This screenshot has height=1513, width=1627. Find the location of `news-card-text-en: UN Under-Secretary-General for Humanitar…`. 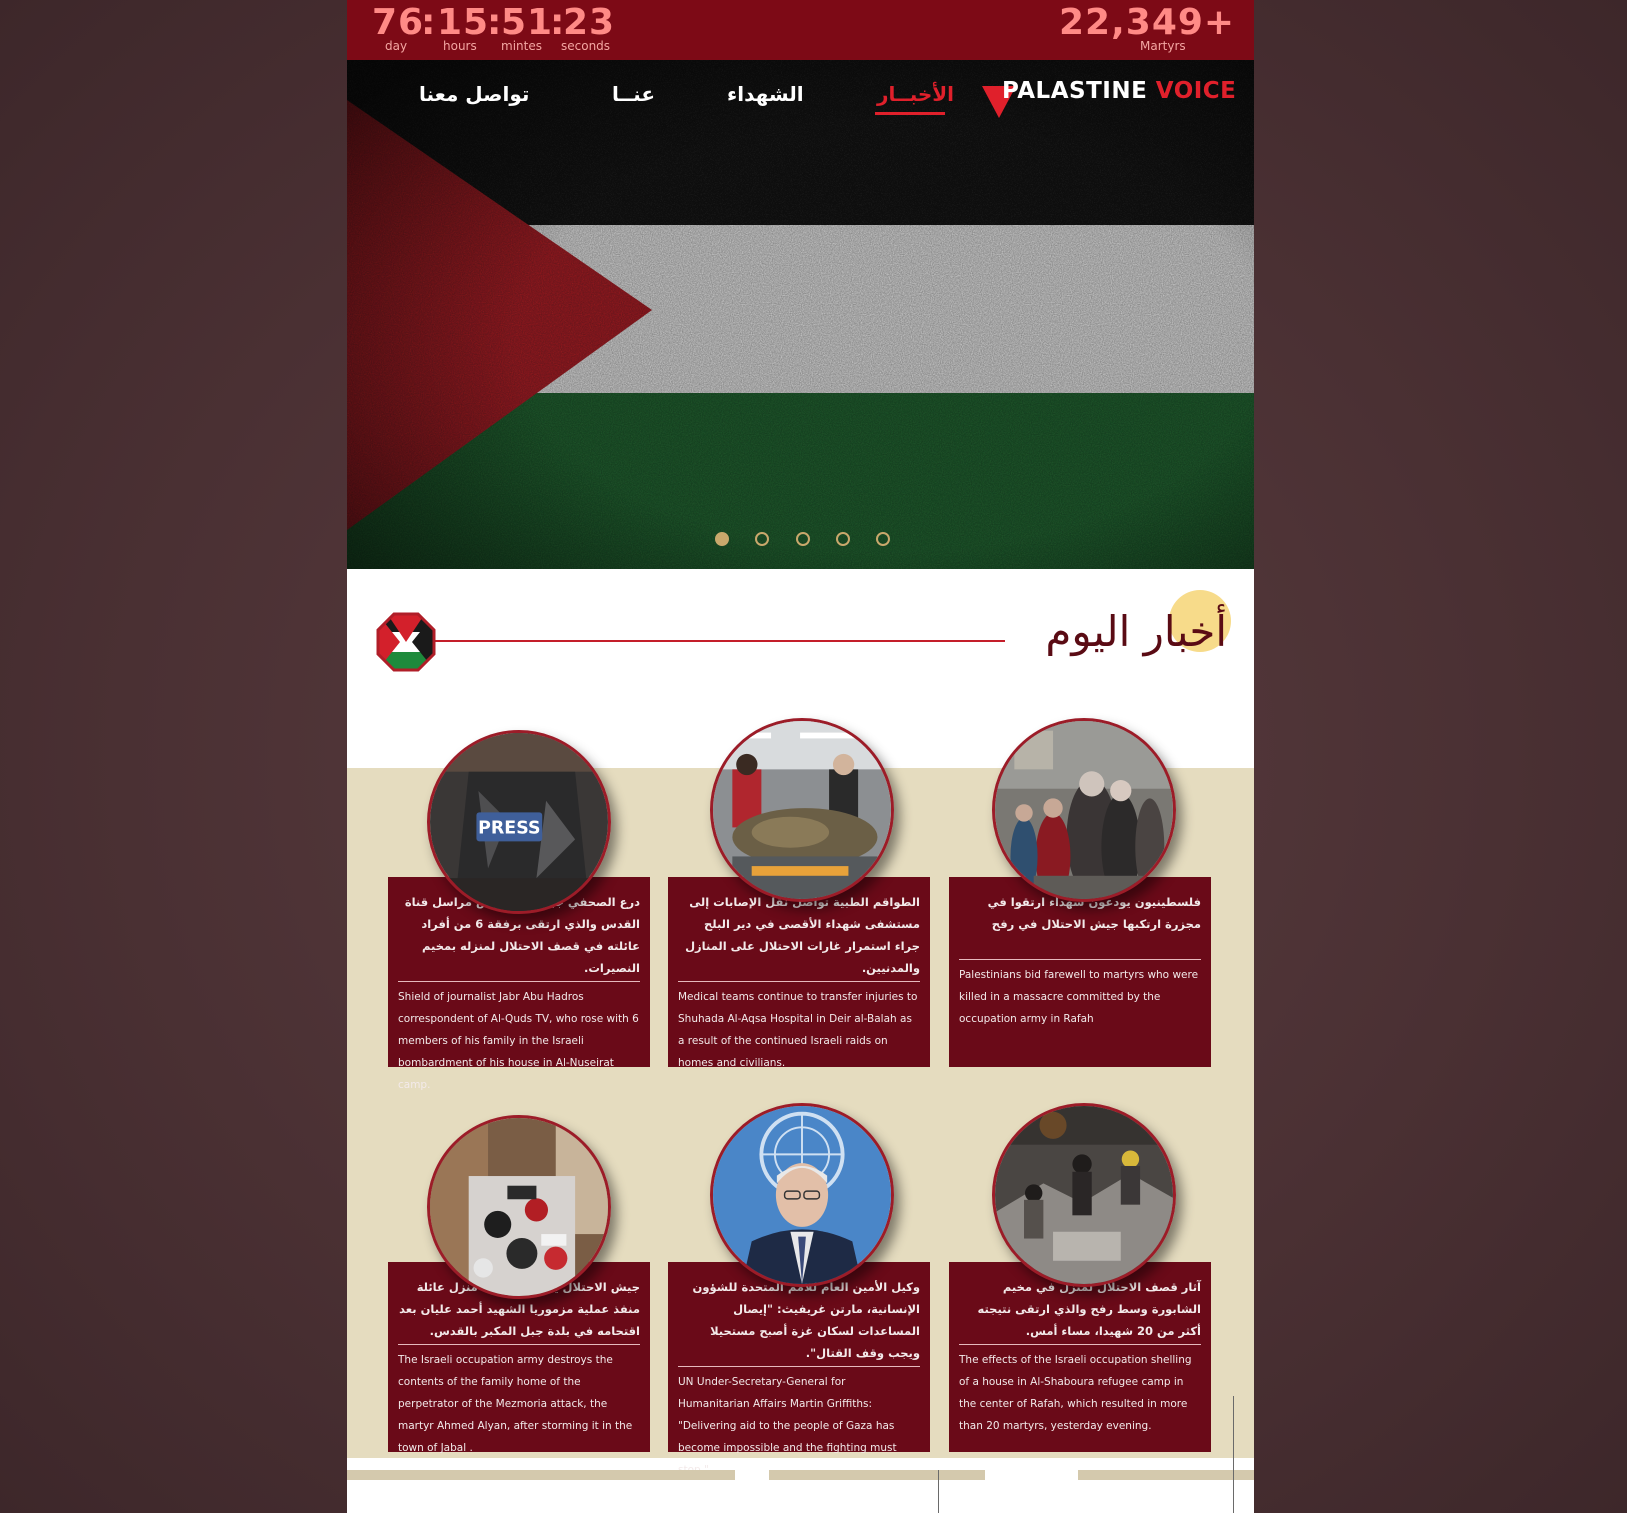

news-card-text-en: UN Under-Secretary-General for Humanitar… is located at coordinates (787, 1426).